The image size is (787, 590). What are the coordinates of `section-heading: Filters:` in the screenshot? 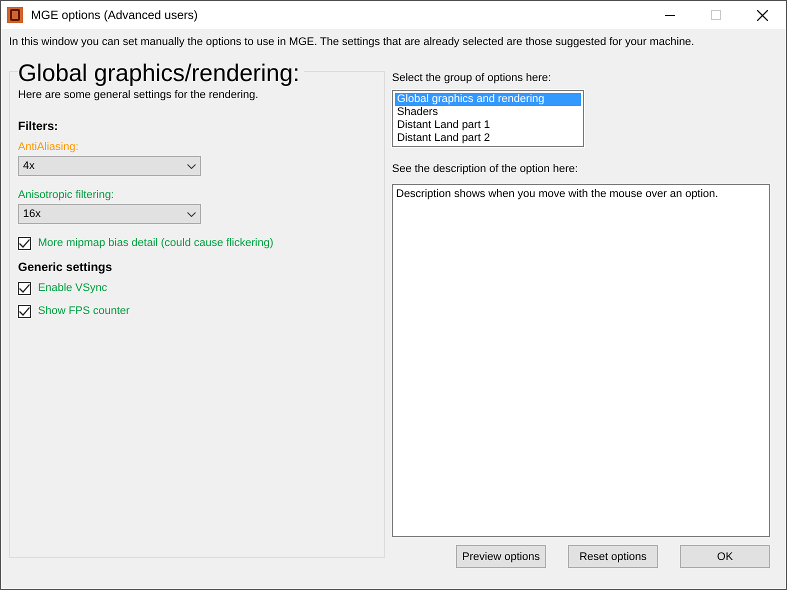 It's located at (39, 126).